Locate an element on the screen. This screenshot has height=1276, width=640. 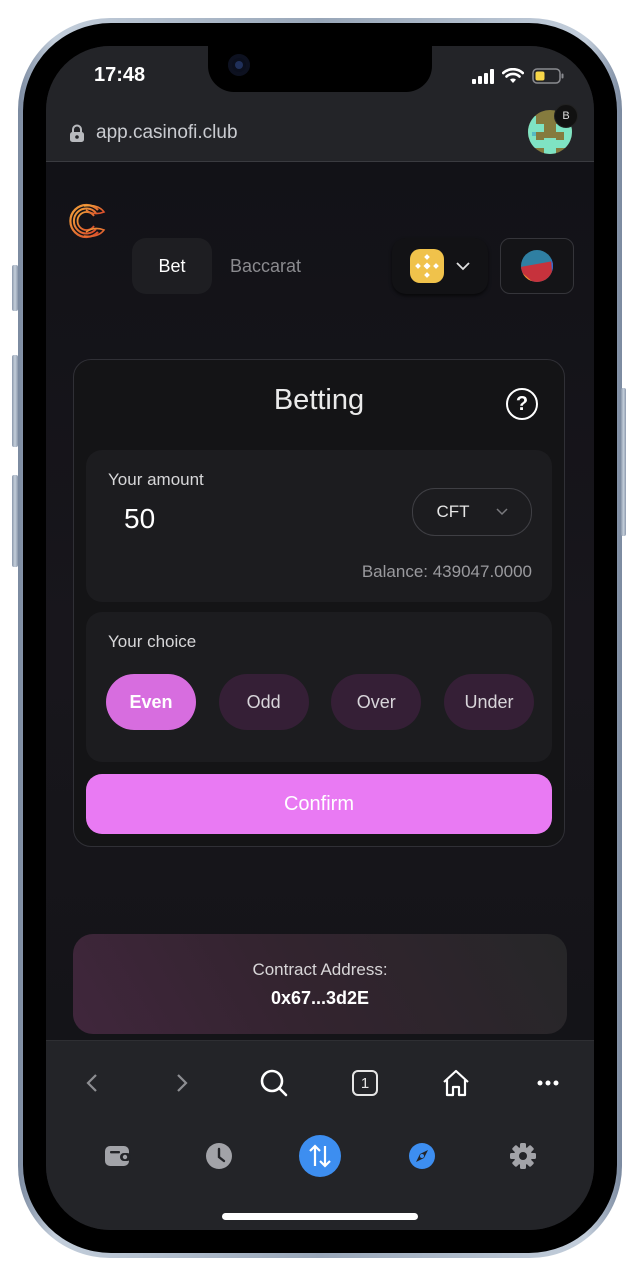
battery-icon is located at coordinates (548, 76).